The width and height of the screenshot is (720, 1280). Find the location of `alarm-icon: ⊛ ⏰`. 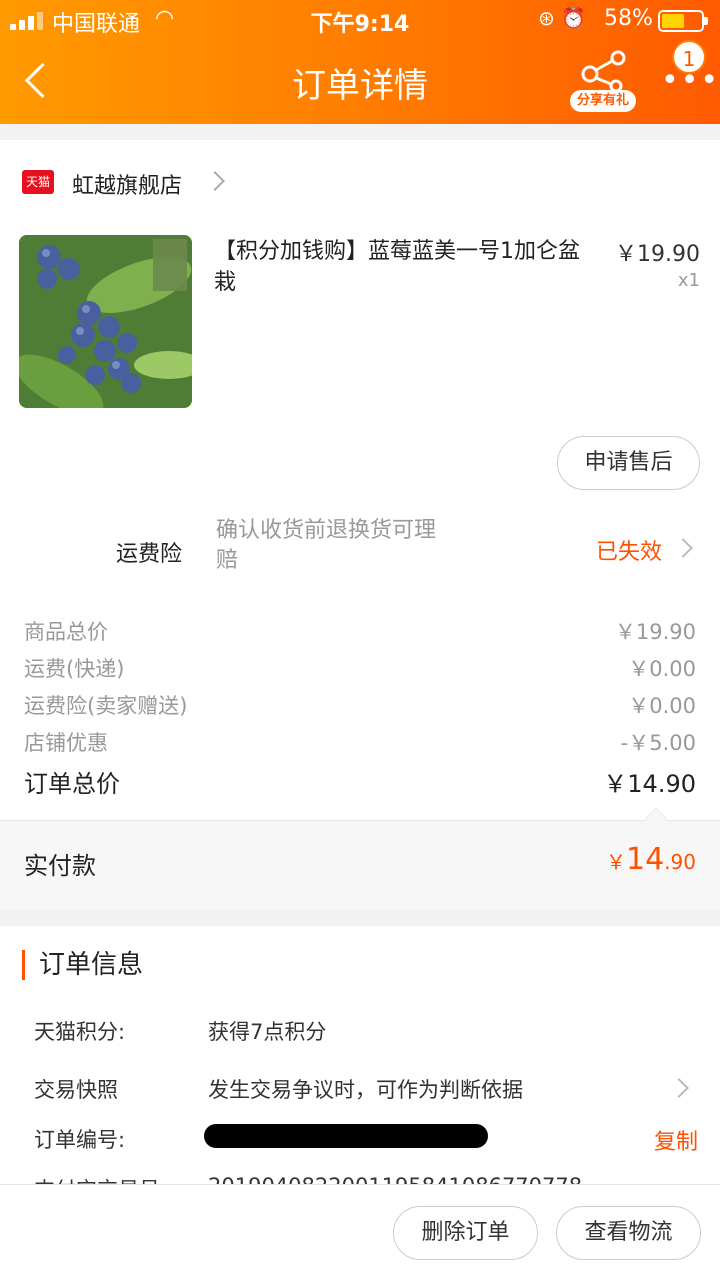

alarm-icon: ⊛ ⏰ is located at coordinates (562, 18).